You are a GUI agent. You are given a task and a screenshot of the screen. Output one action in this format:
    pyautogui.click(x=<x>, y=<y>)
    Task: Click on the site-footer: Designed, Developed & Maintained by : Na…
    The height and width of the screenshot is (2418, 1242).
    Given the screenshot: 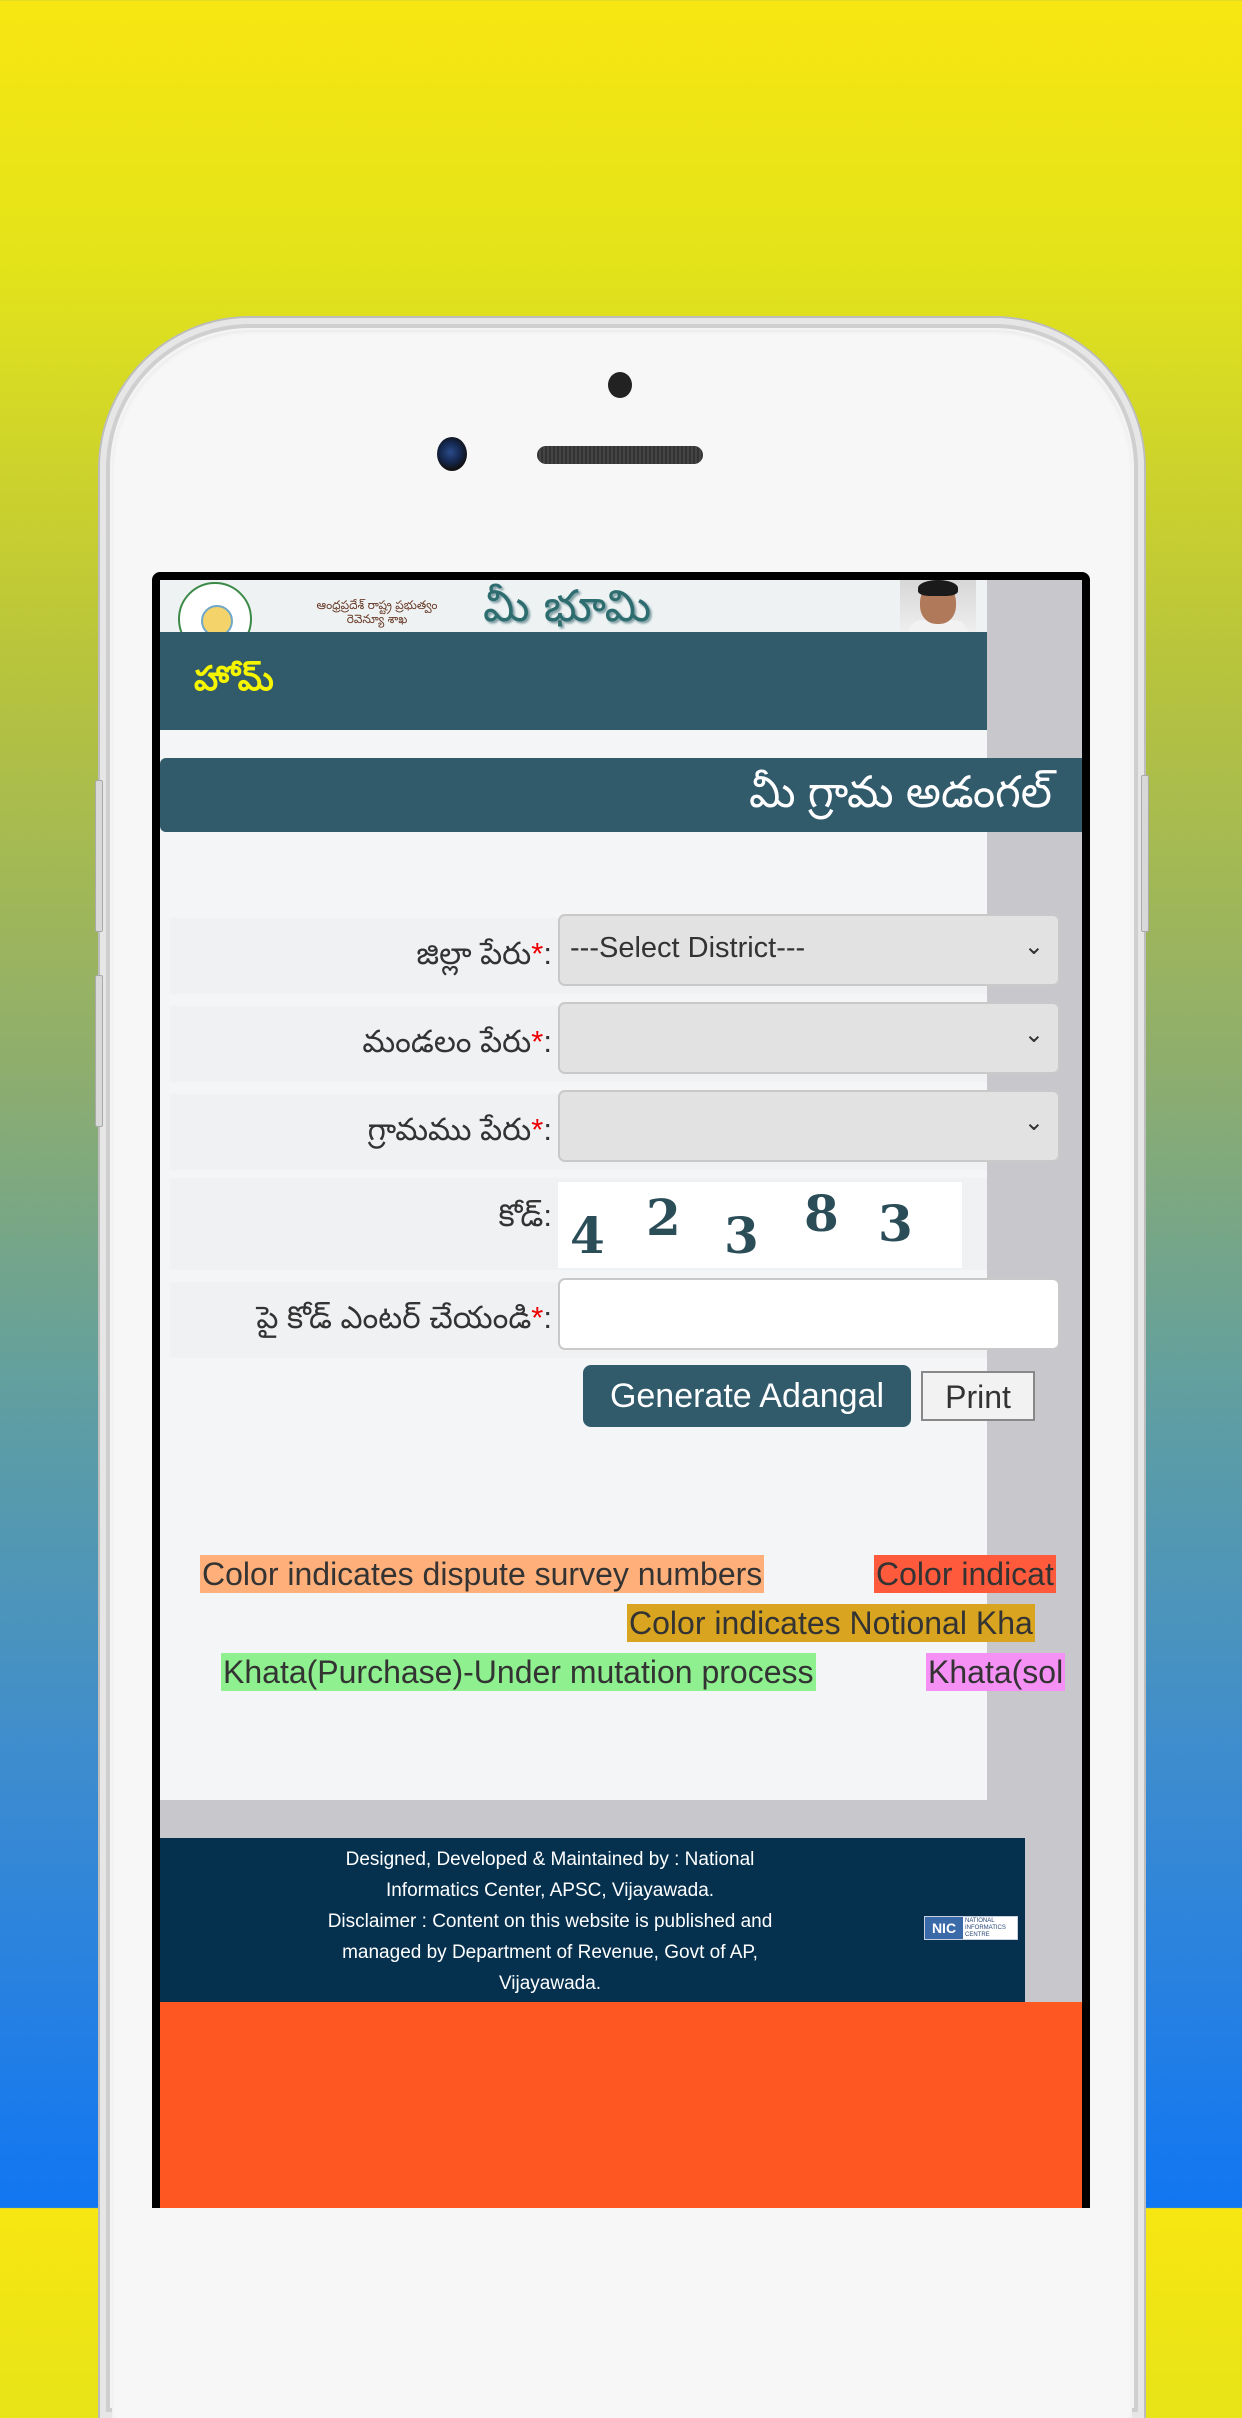 What is the action you would take?
    pyautogui.click(x=592, y=1920)
    